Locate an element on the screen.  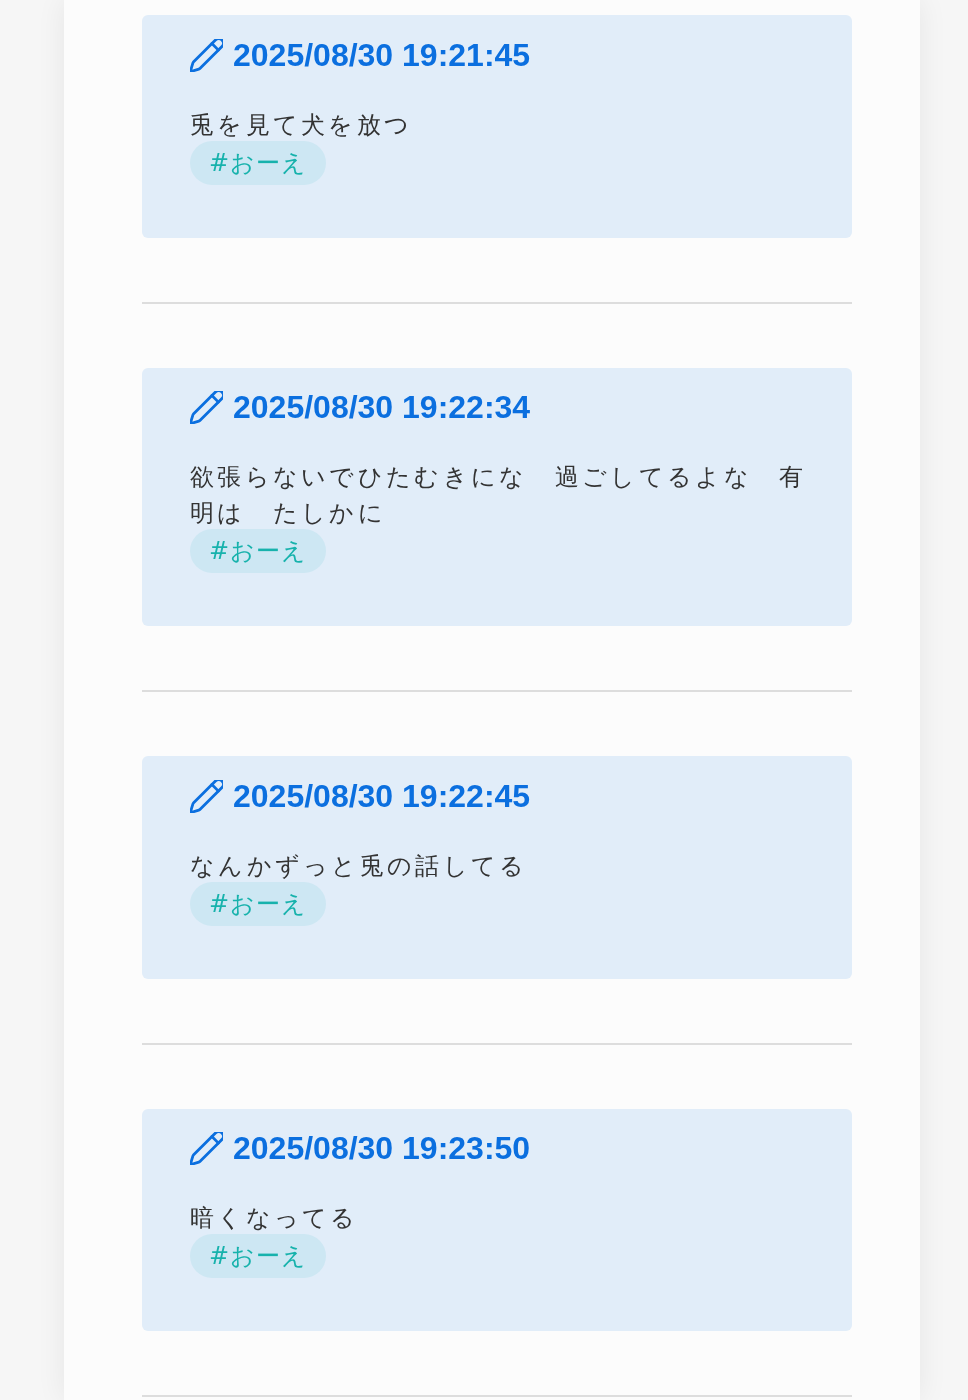
post-text: なんかずっと兎の話してる is located at coordinates (359, 866).